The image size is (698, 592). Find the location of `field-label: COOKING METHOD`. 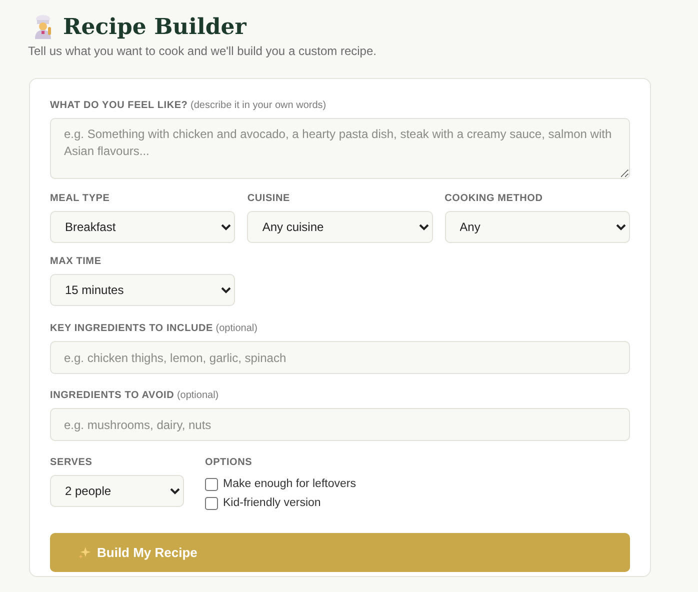

field-label: COOKING METHOD is located at coordinates (494, 199).